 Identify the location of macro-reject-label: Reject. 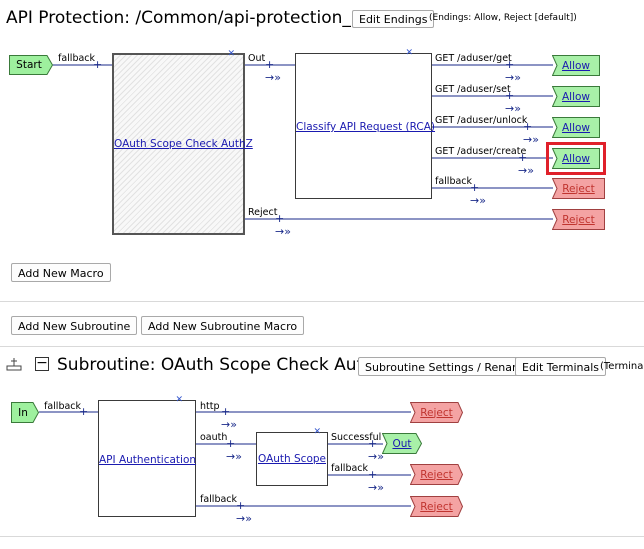
(263, 212).